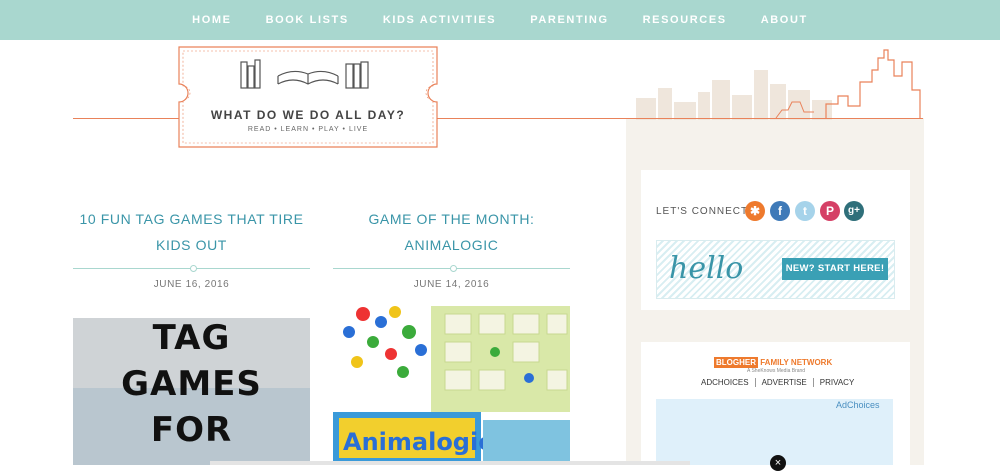 The width and height of the screenshot is (1000, 471). What do you see at coordinates (307, 20) in the screenshot?
I see `nav-book-lists: BOOK LISTS` at bounding box center [307, 20].